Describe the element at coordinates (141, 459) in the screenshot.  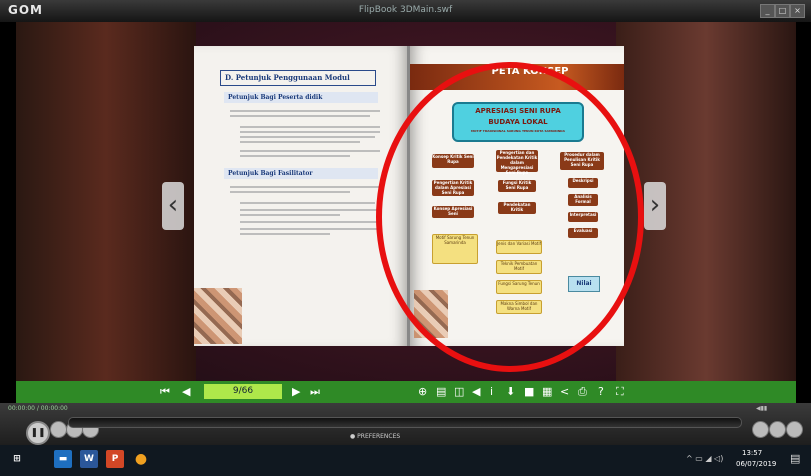
I see `gom-player-icon: ●` at that location.